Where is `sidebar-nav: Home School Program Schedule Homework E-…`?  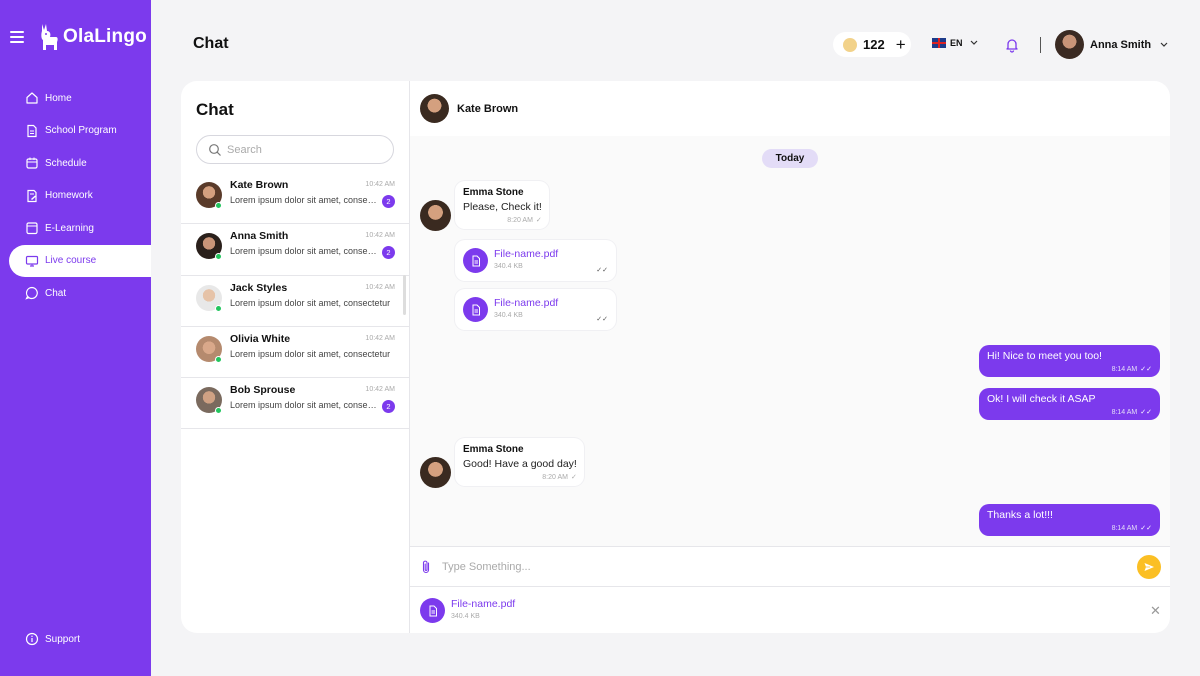
sidebar-nav: Home School Program Schedule Homework E-… is located at coordinates (75, 196).